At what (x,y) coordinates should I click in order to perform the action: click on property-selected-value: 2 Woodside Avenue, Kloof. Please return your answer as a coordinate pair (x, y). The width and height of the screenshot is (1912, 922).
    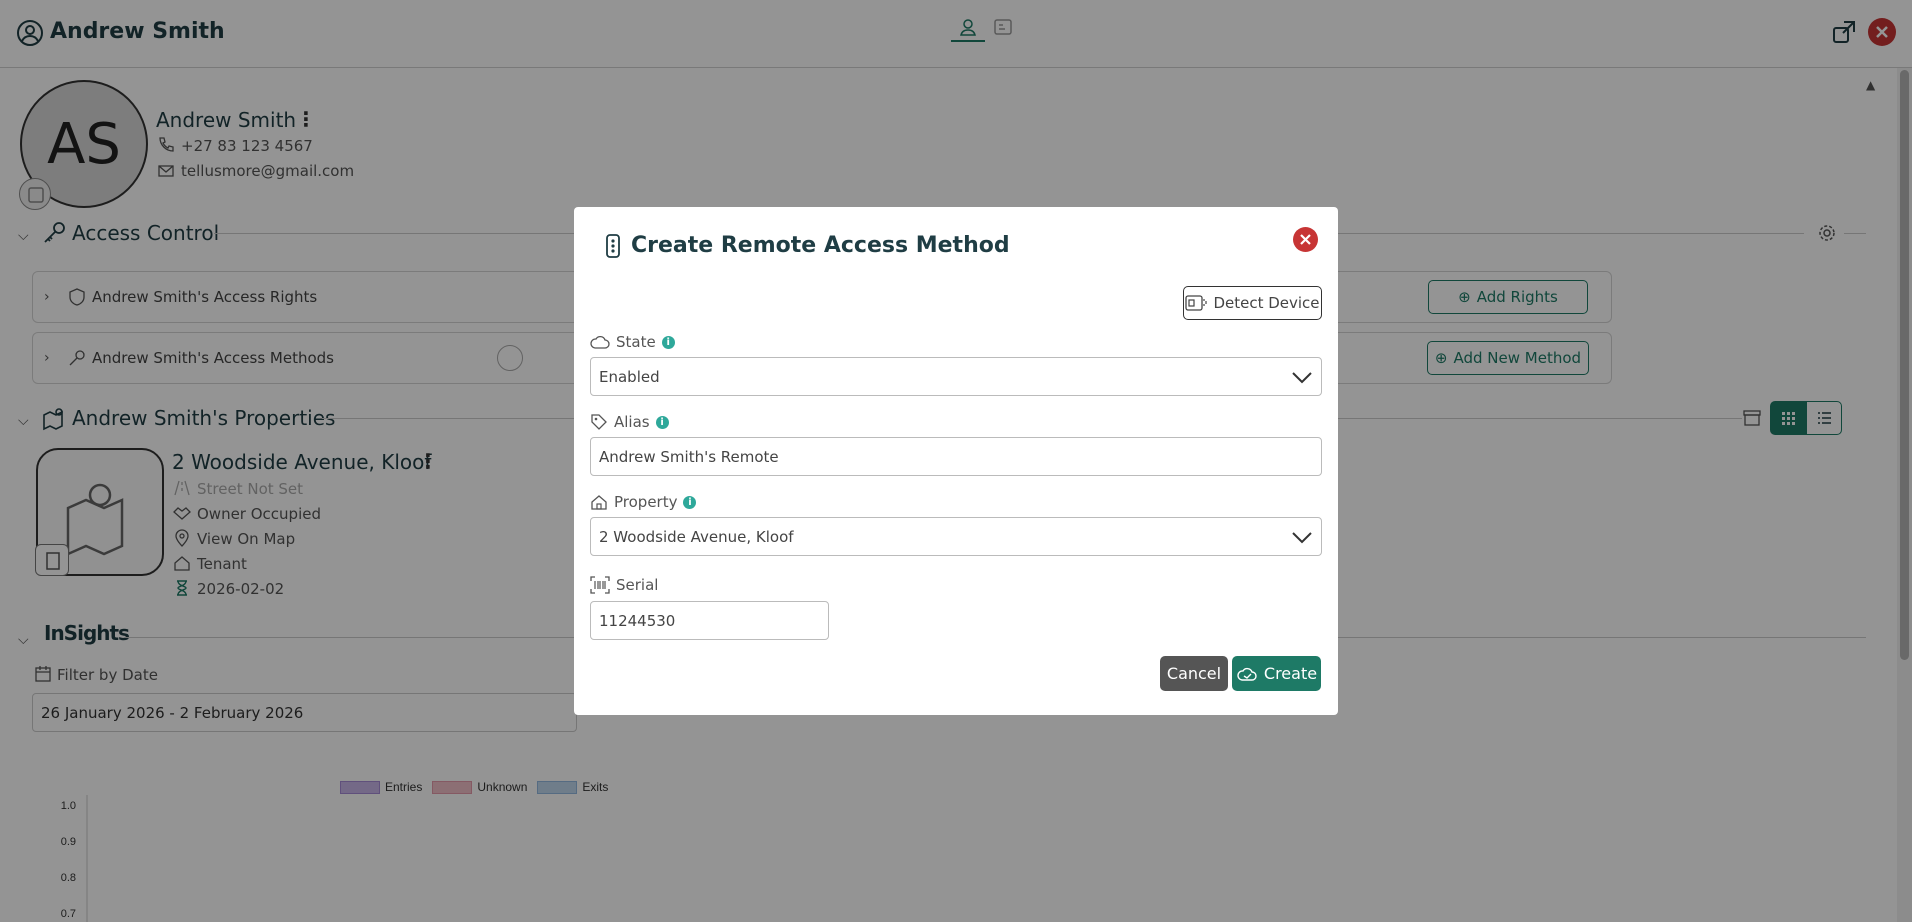
    Looking at the image, I should click on (696, 536).